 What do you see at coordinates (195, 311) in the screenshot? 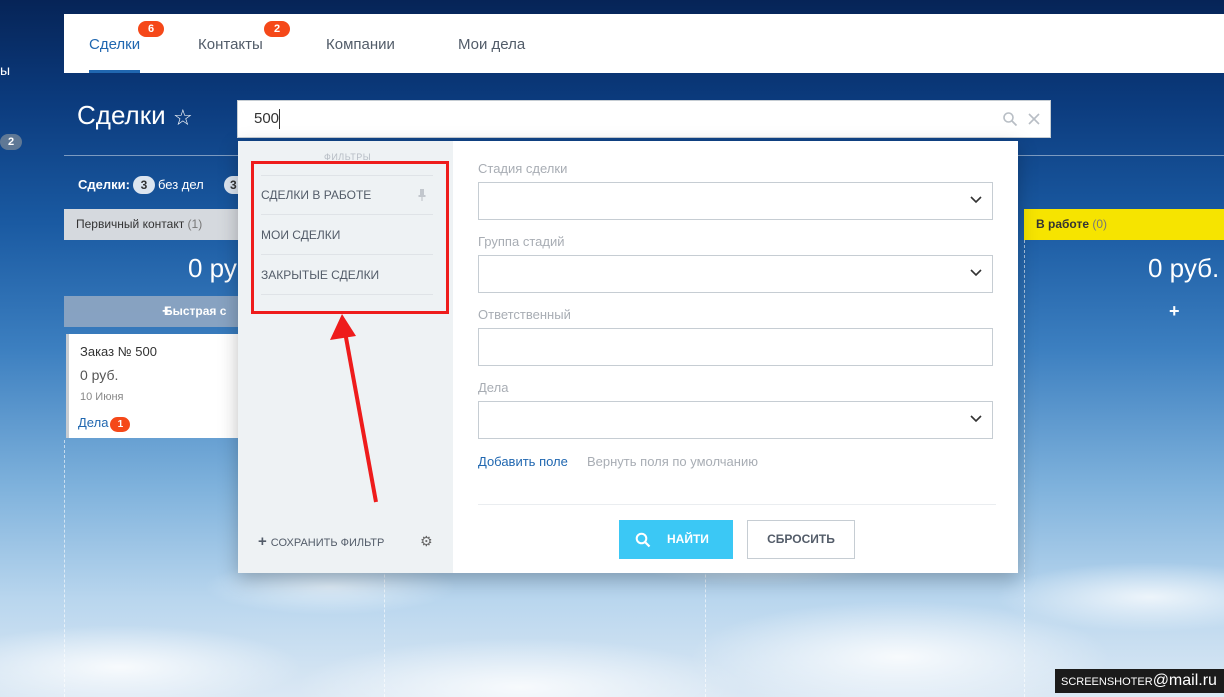
I see `quick-add-label: Быстрая с` at bounding box center [195, 311].